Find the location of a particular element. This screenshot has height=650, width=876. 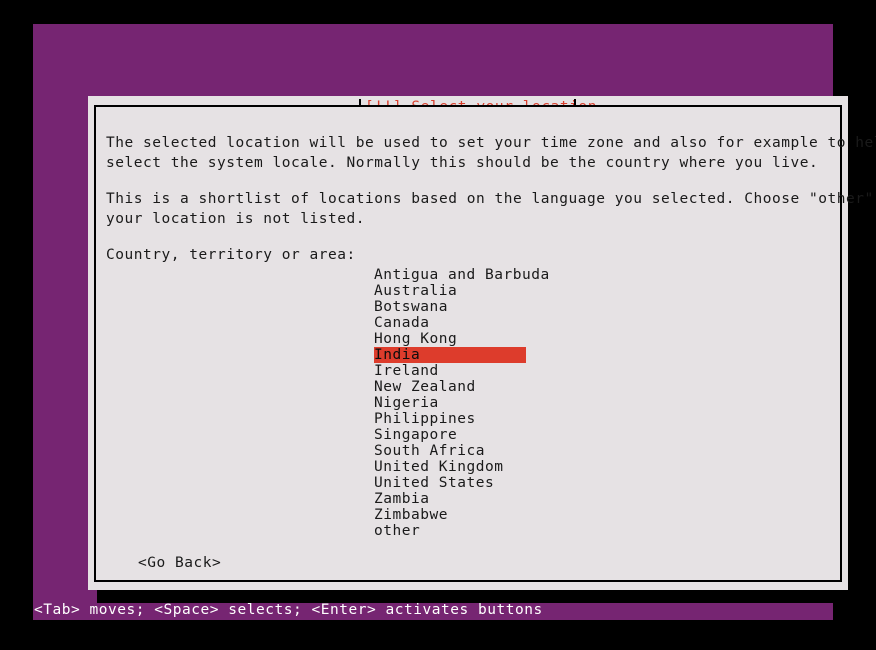

country-item: other is located at coordinates (474, 531).